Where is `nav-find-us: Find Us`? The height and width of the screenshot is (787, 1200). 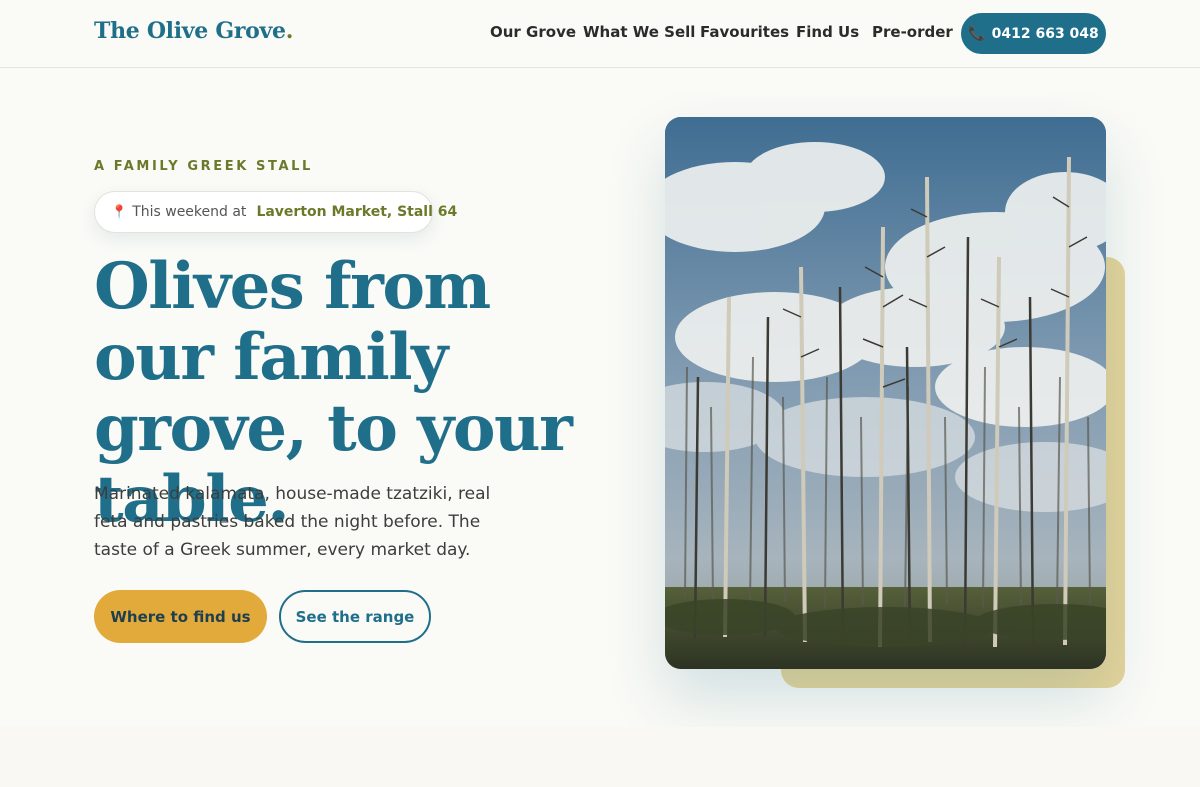
nav-find-us: Find Us is located at coordinates (827, 34).